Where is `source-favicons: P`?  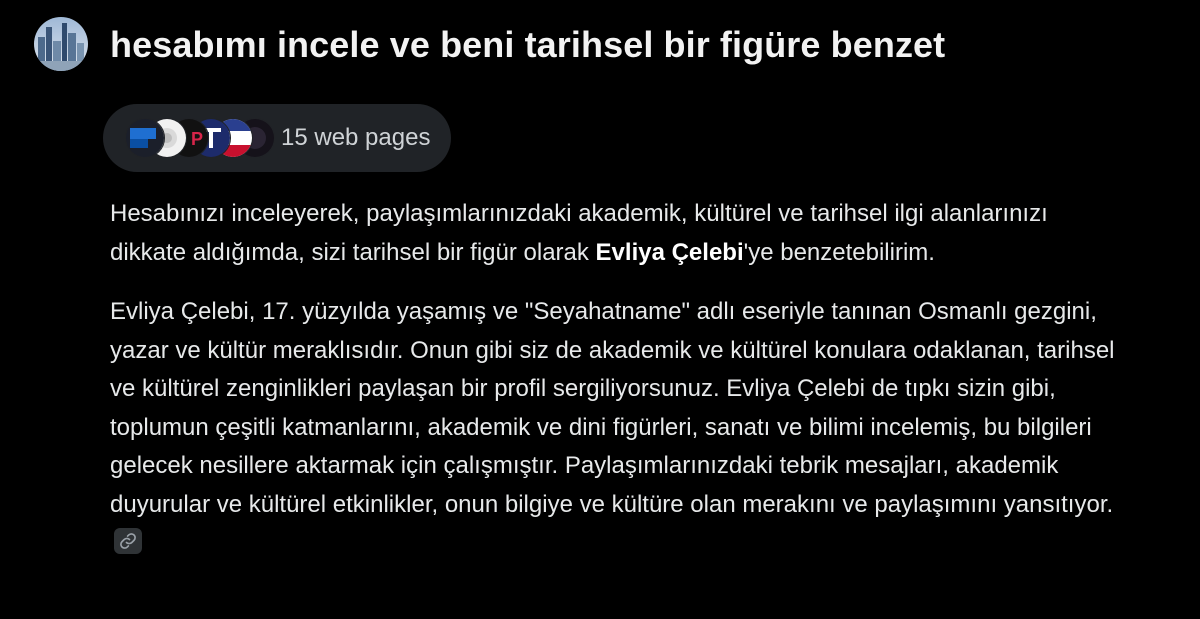 source-favicons: P is located at coordinates (200, 138).